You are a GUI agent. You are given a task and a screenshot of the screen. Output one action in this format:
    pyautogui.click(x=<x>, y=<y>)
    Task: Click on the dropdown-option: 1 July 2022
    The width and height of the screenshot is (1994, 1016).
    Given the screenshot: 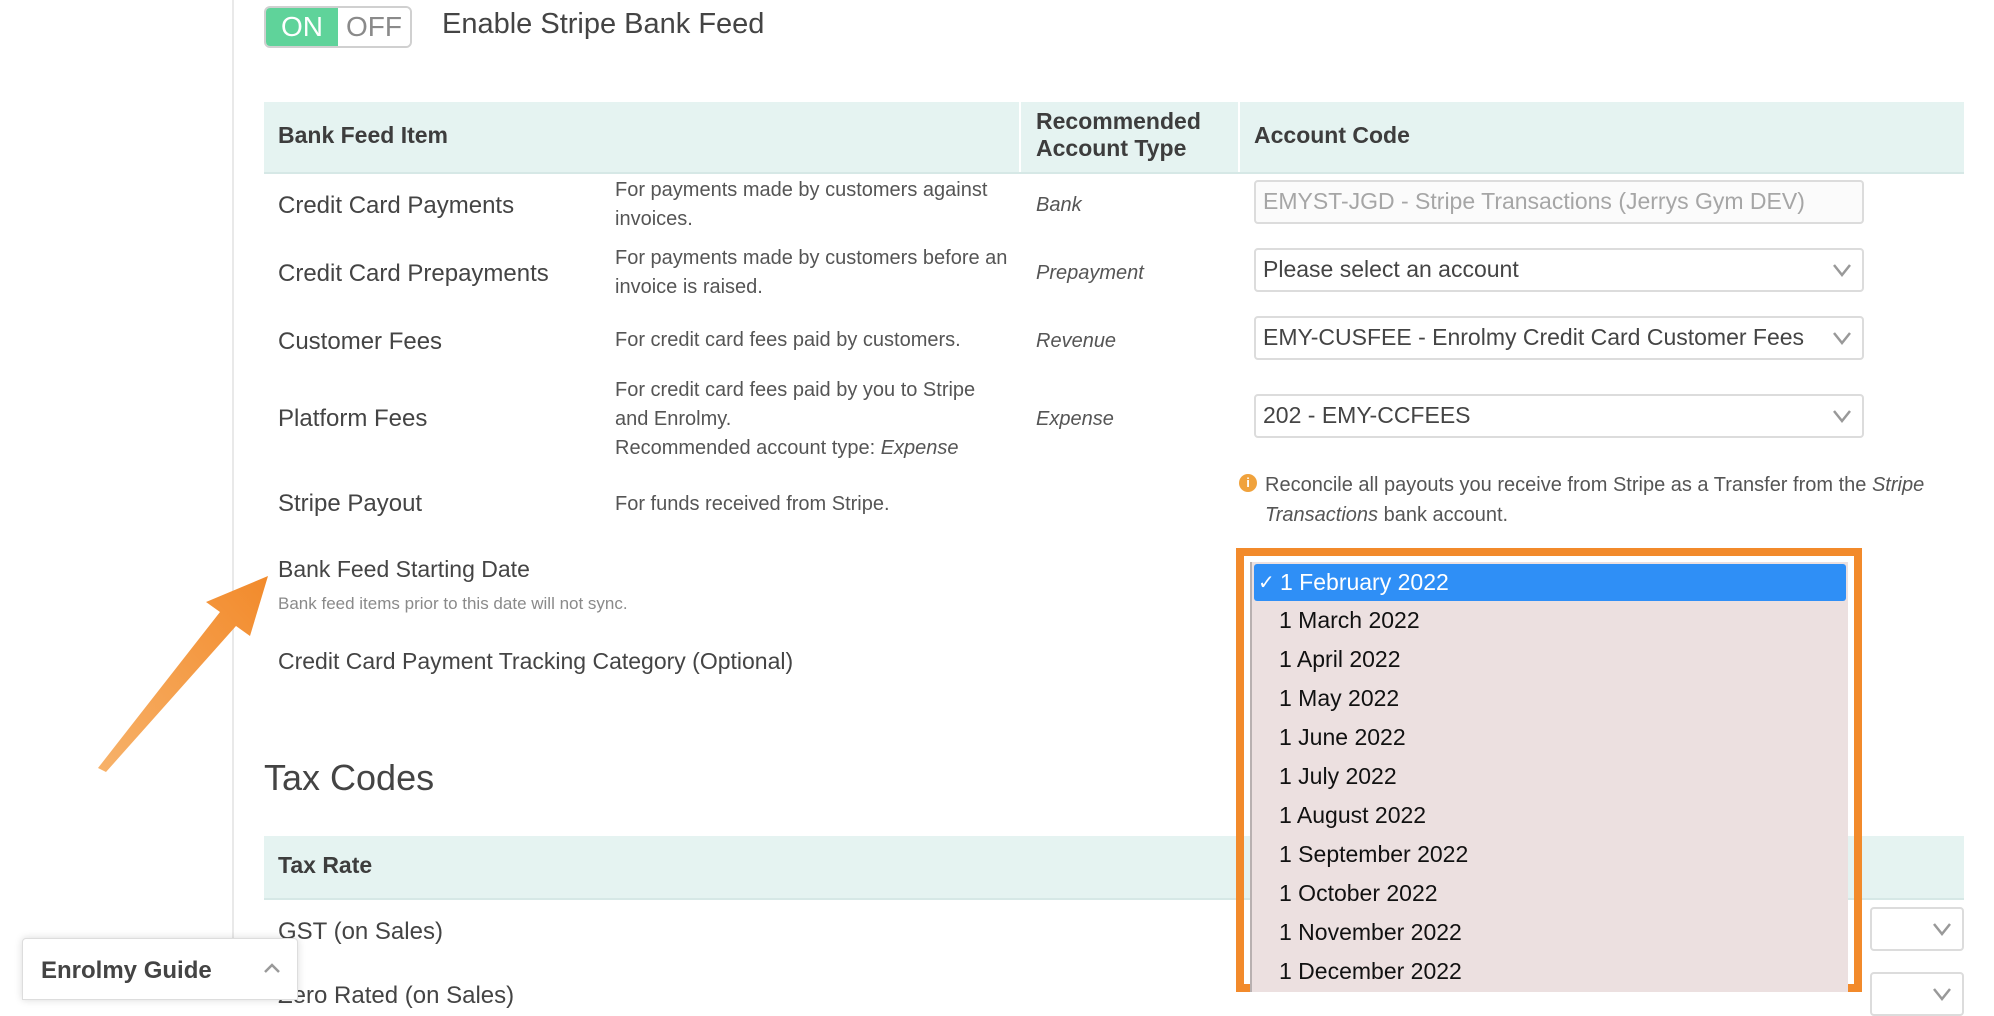 What is the action you would take?
    pyautogui.click(x=1550, y=776)
    